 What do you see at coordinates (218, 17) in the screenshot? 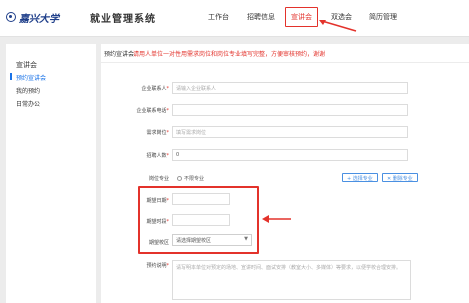
I see `nav-workbench: 工作台` at bounding box center [218, 17].